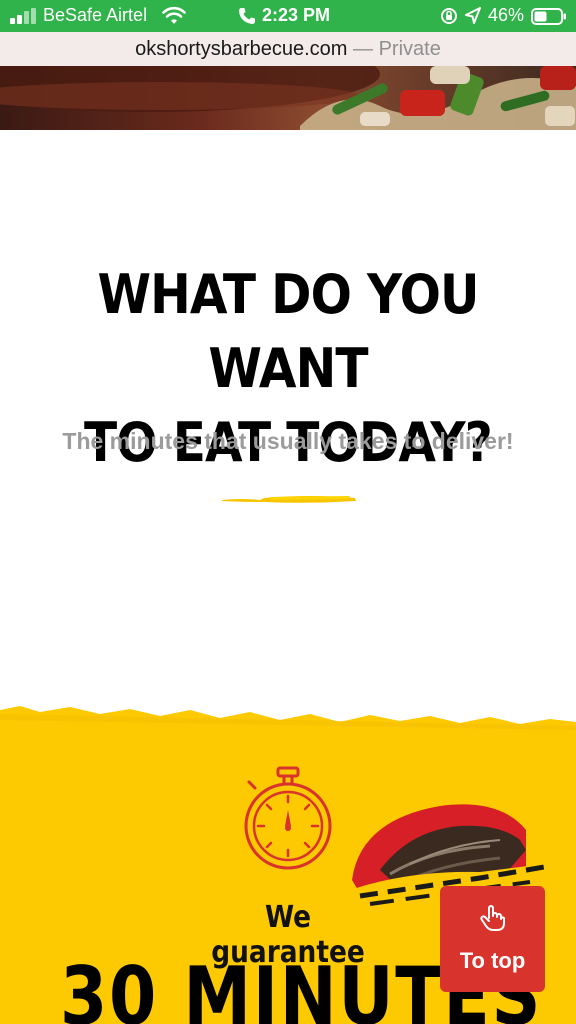 Image resolution: width=576 pixels, height=1024 pixels. I want to click on heading-line-1: WHAT DO YOU WANT, so click(288, 331).